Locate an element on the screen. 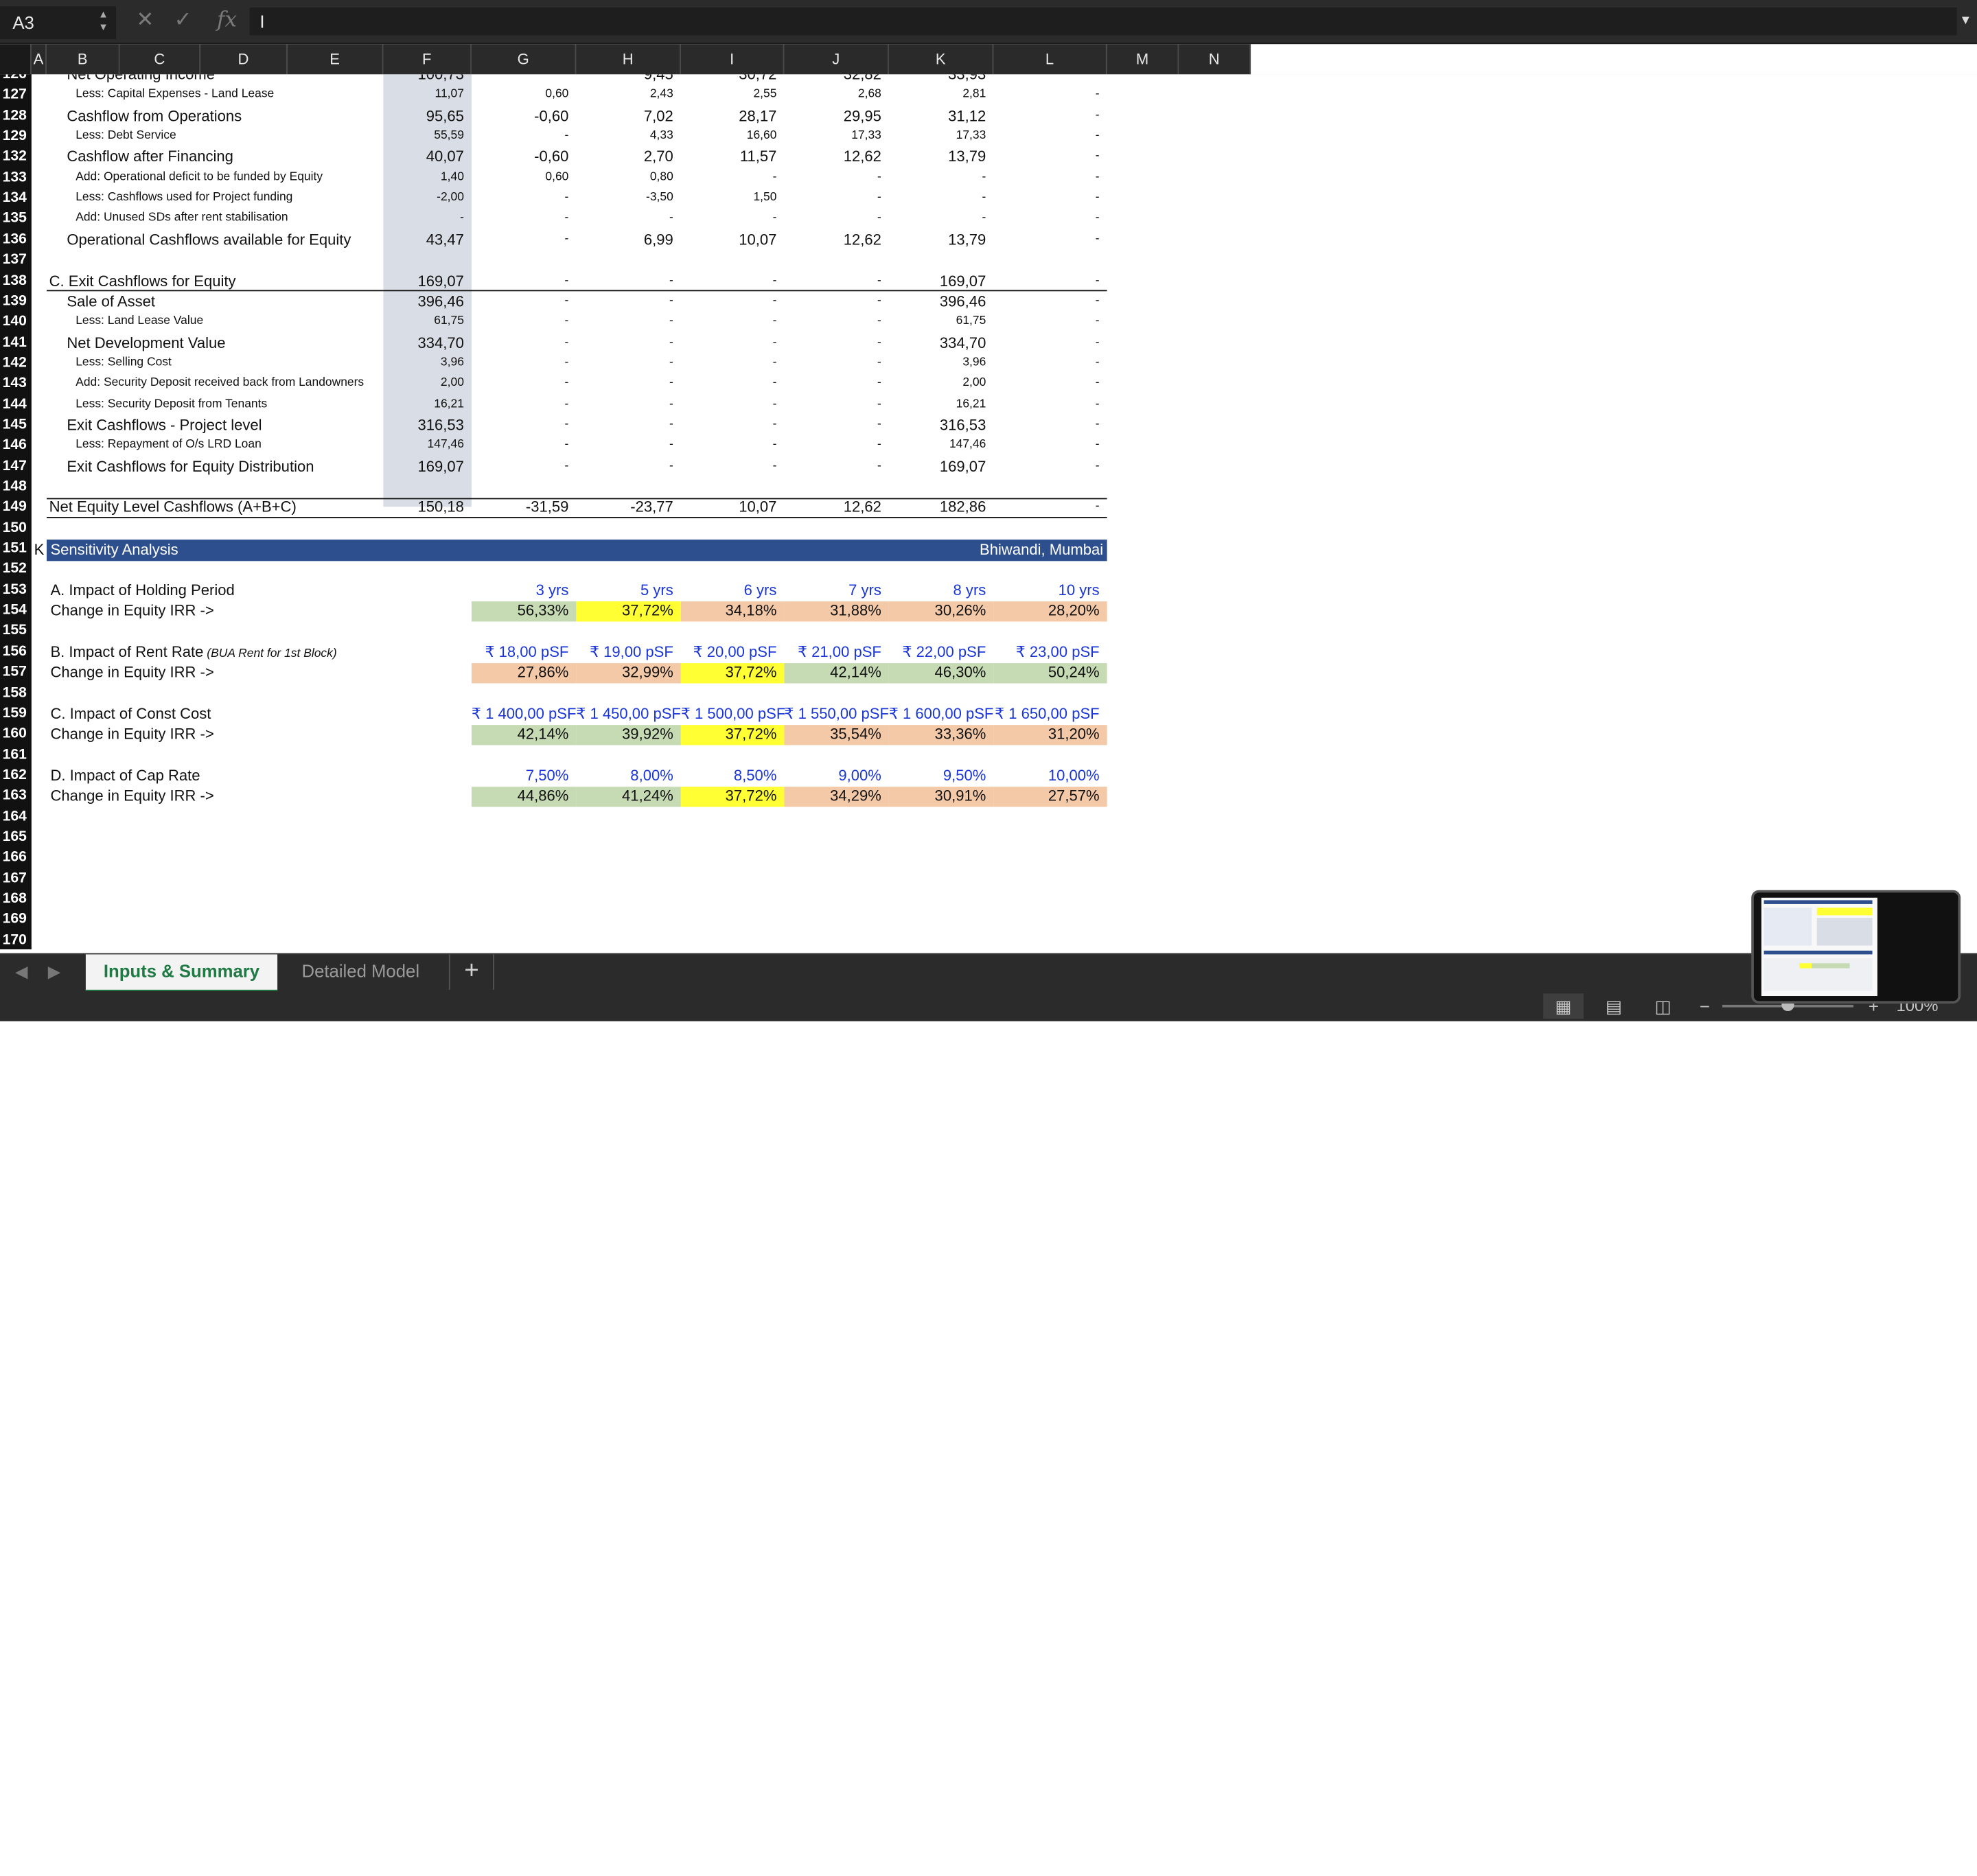 This screenshot has height=1876, width=1977. x-icon: ✕ is located at coordinates (145, 20).